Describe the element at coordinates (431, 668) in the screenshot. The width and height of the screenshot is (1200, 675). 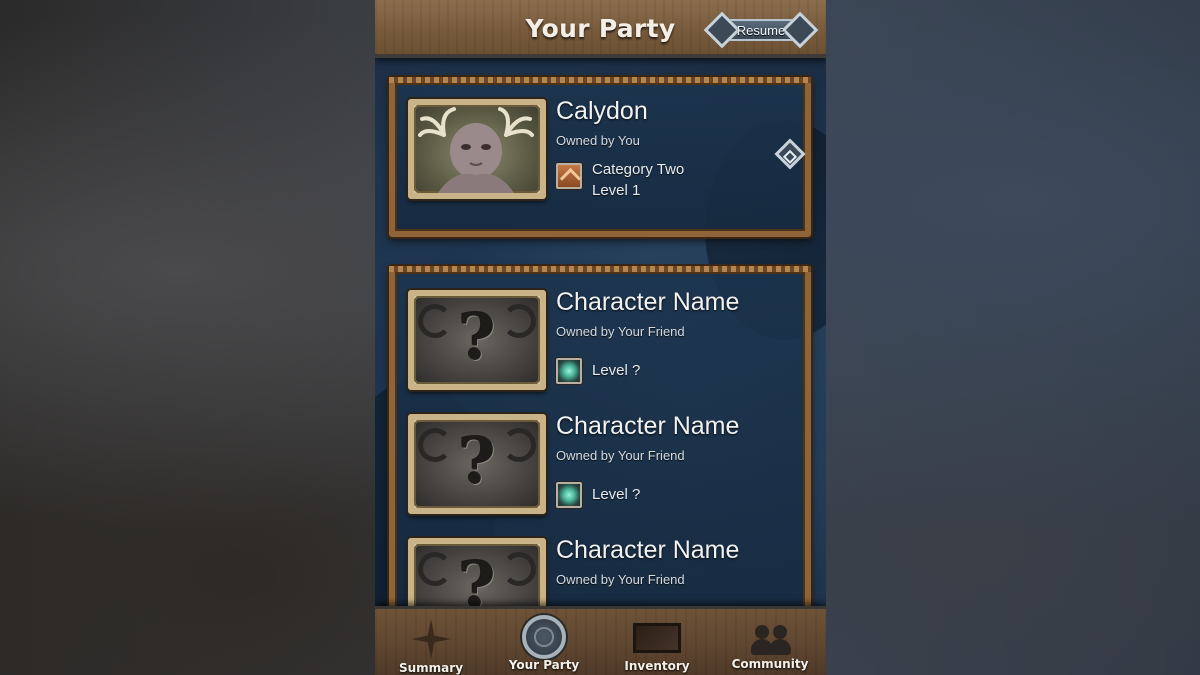
I see `tab-label: Summary` at that location.